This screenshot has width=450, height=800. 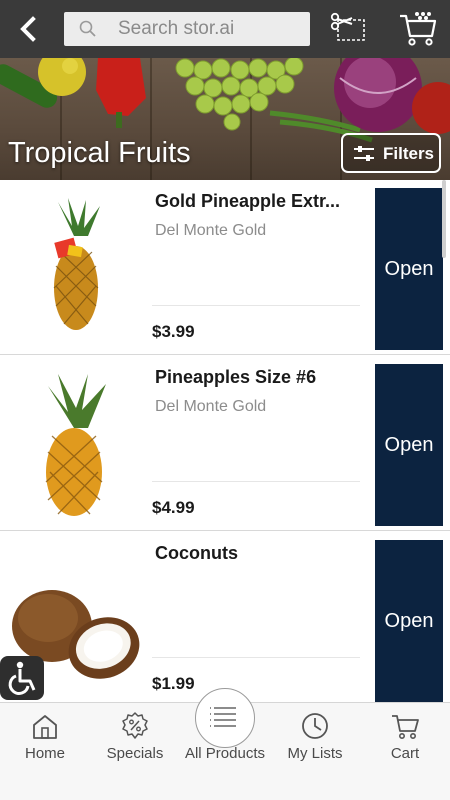 I want to click on specials-icon, so click(x=135, y=725).